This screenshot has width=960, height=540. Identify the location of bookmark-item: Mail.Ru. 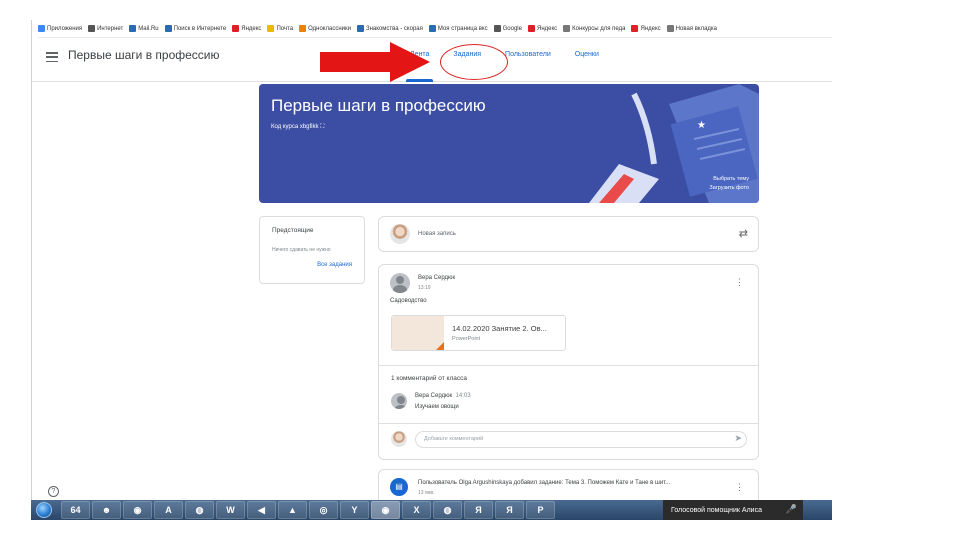
(144, 28).